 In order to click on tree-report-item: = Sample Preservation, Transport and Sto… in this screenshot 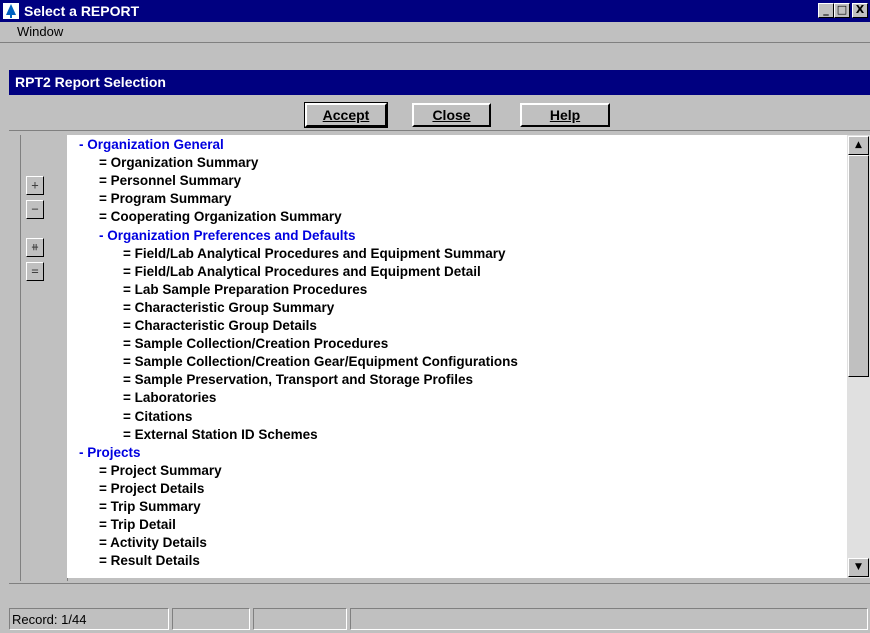, I will do `click(298, 380)`.